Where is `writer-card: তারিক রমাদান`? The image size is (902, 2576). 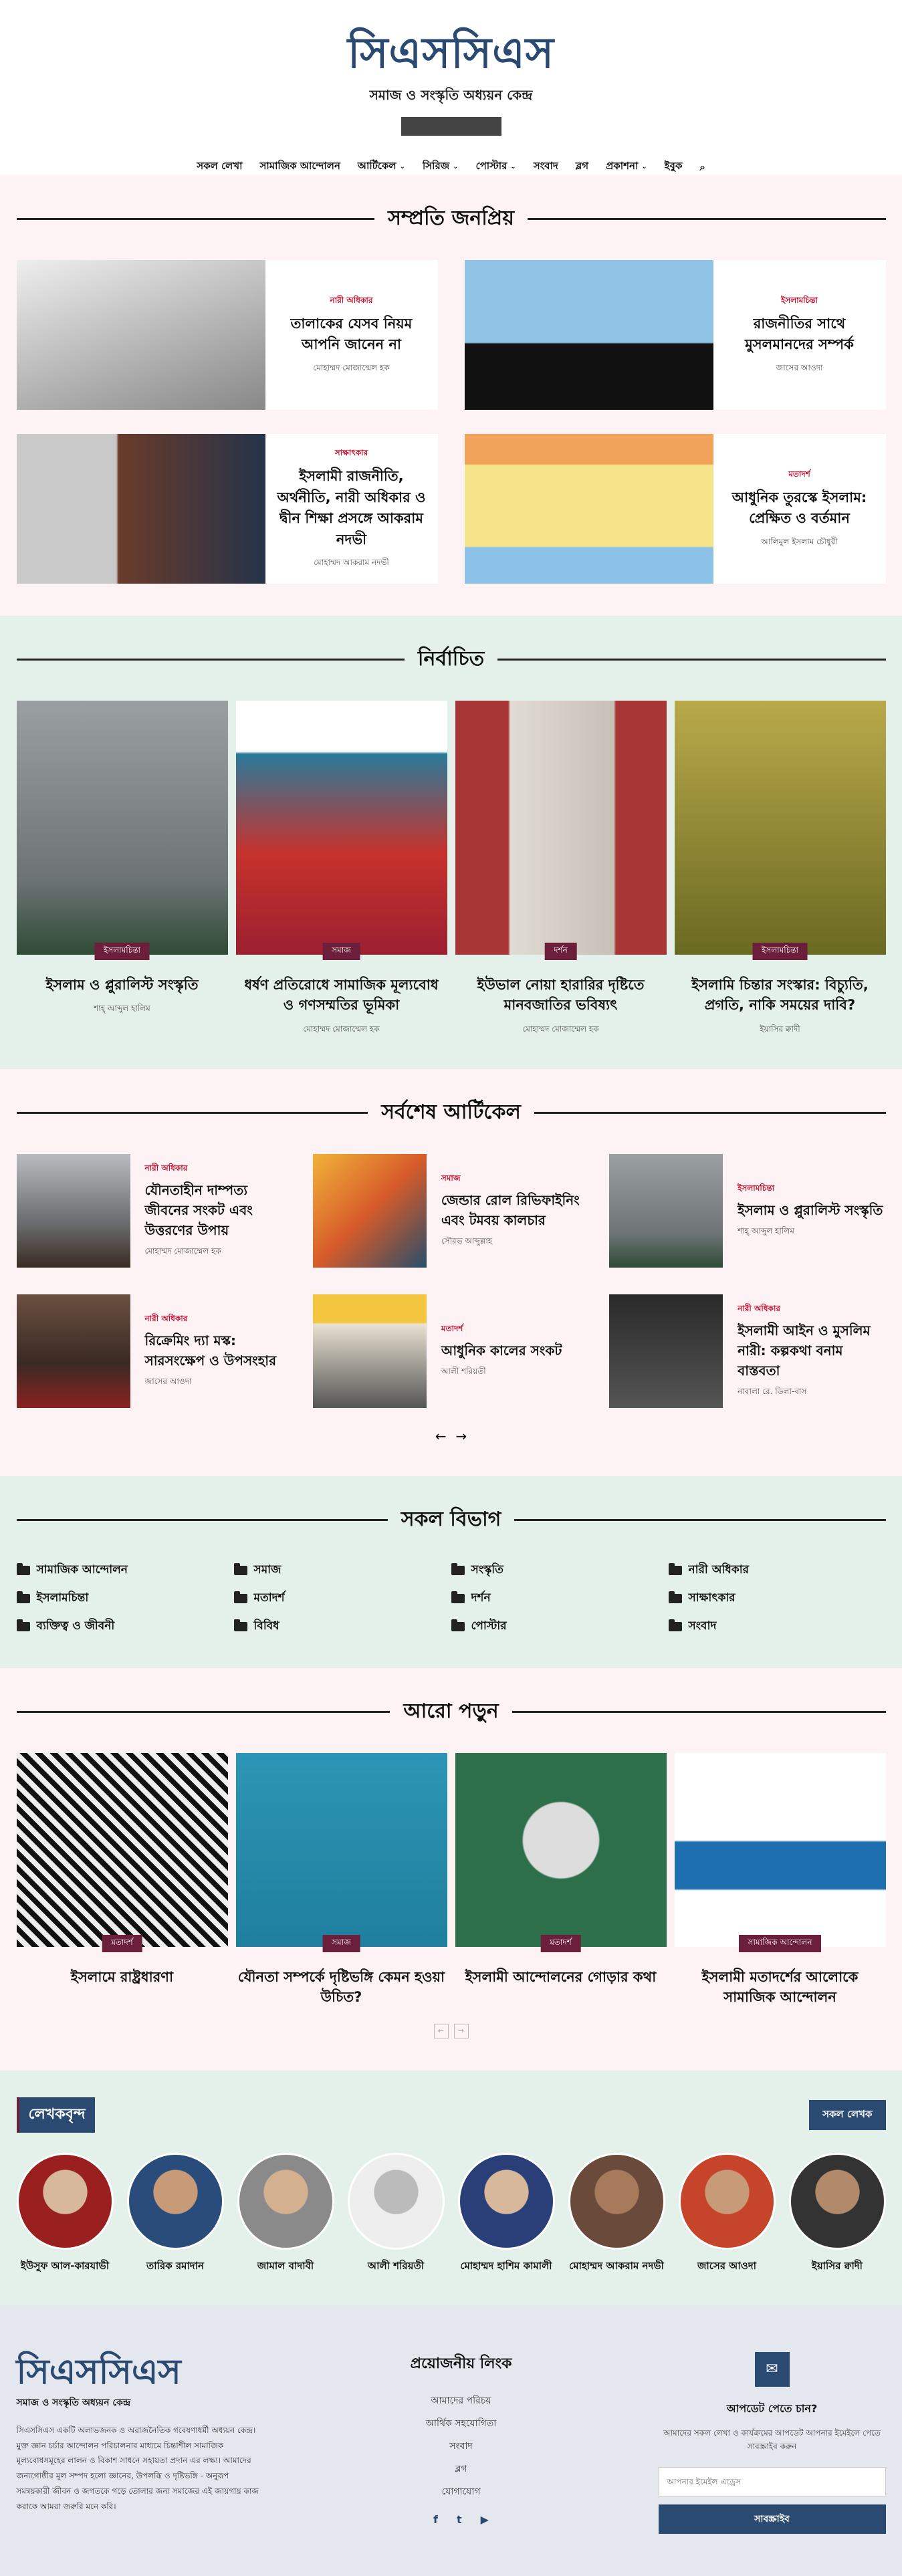
writer-card: তারিক রমাদান is located at coordinates (175, 2212).